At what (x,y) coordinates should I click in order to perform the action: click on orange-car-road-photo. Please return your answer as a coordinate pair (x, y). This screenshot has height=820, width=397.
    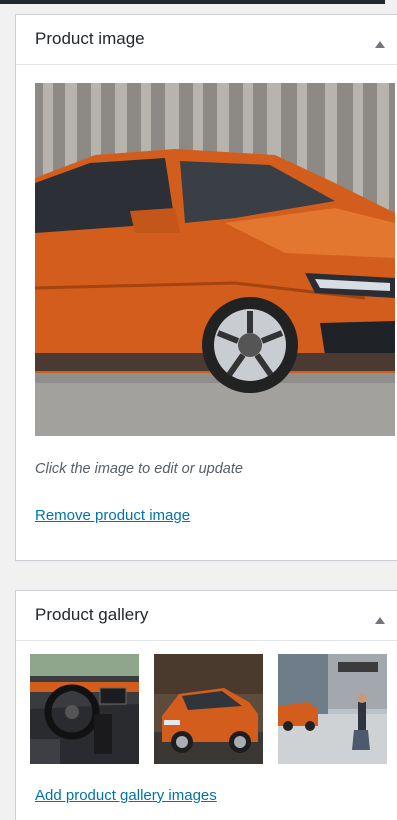
    Looking at the image, I should click on (208, 709).